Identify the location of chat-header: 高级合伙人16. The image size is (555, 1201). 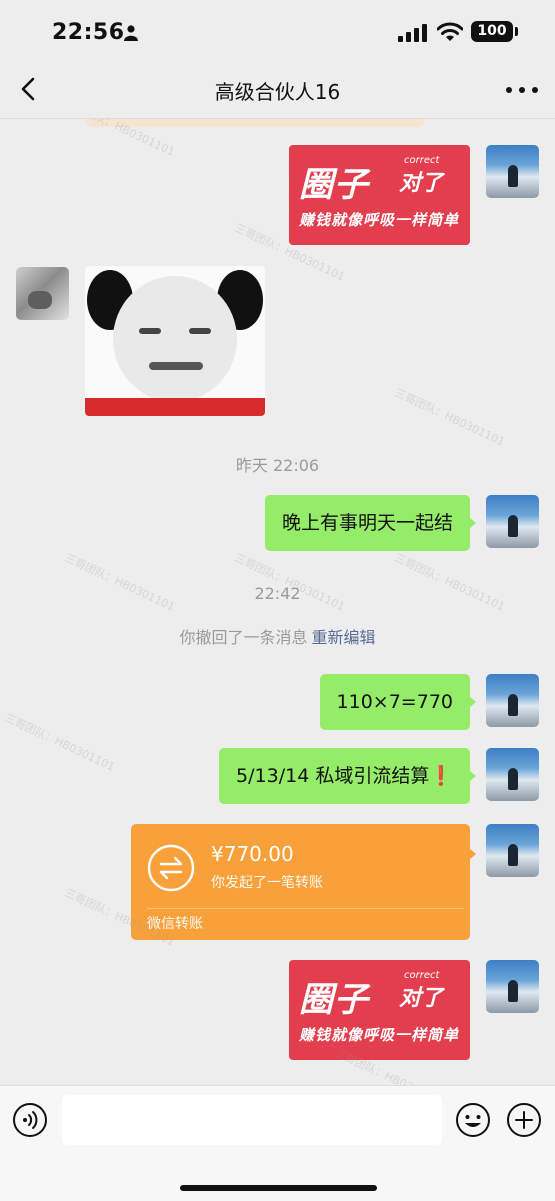
(277, 90).